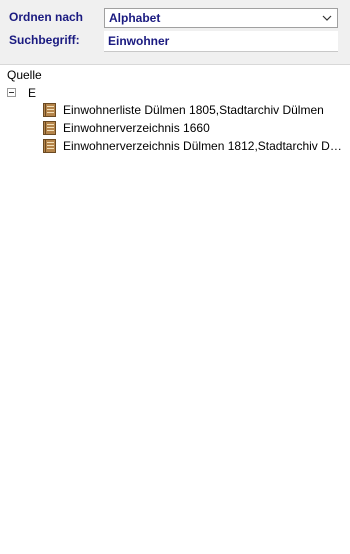 Image resolution: width=350 pixels, height=554 pixels. Describe the element at coordinates (221, 18) in the screenshot. I see `sort-dropdown: Alphabet` at that location.